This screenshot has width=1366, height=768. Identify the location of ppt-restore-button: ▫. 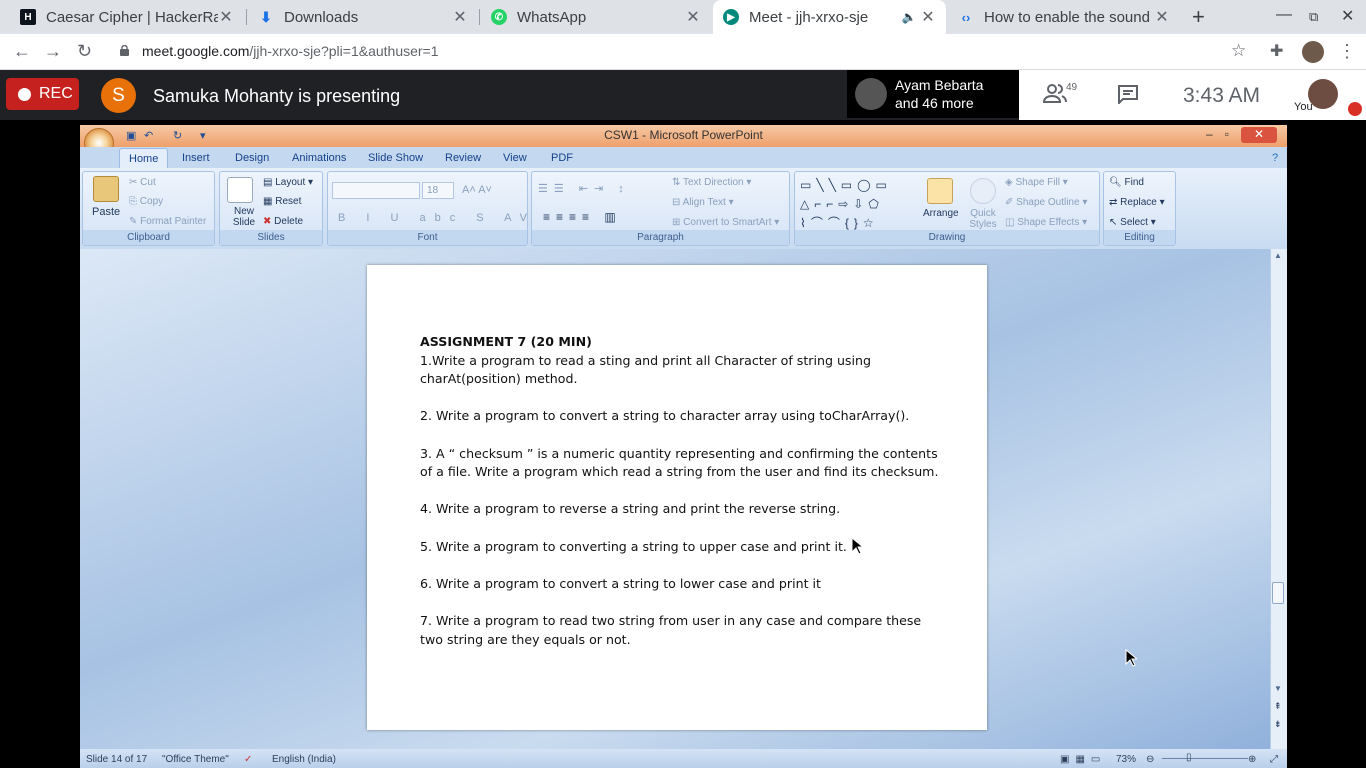
(1227, 134).